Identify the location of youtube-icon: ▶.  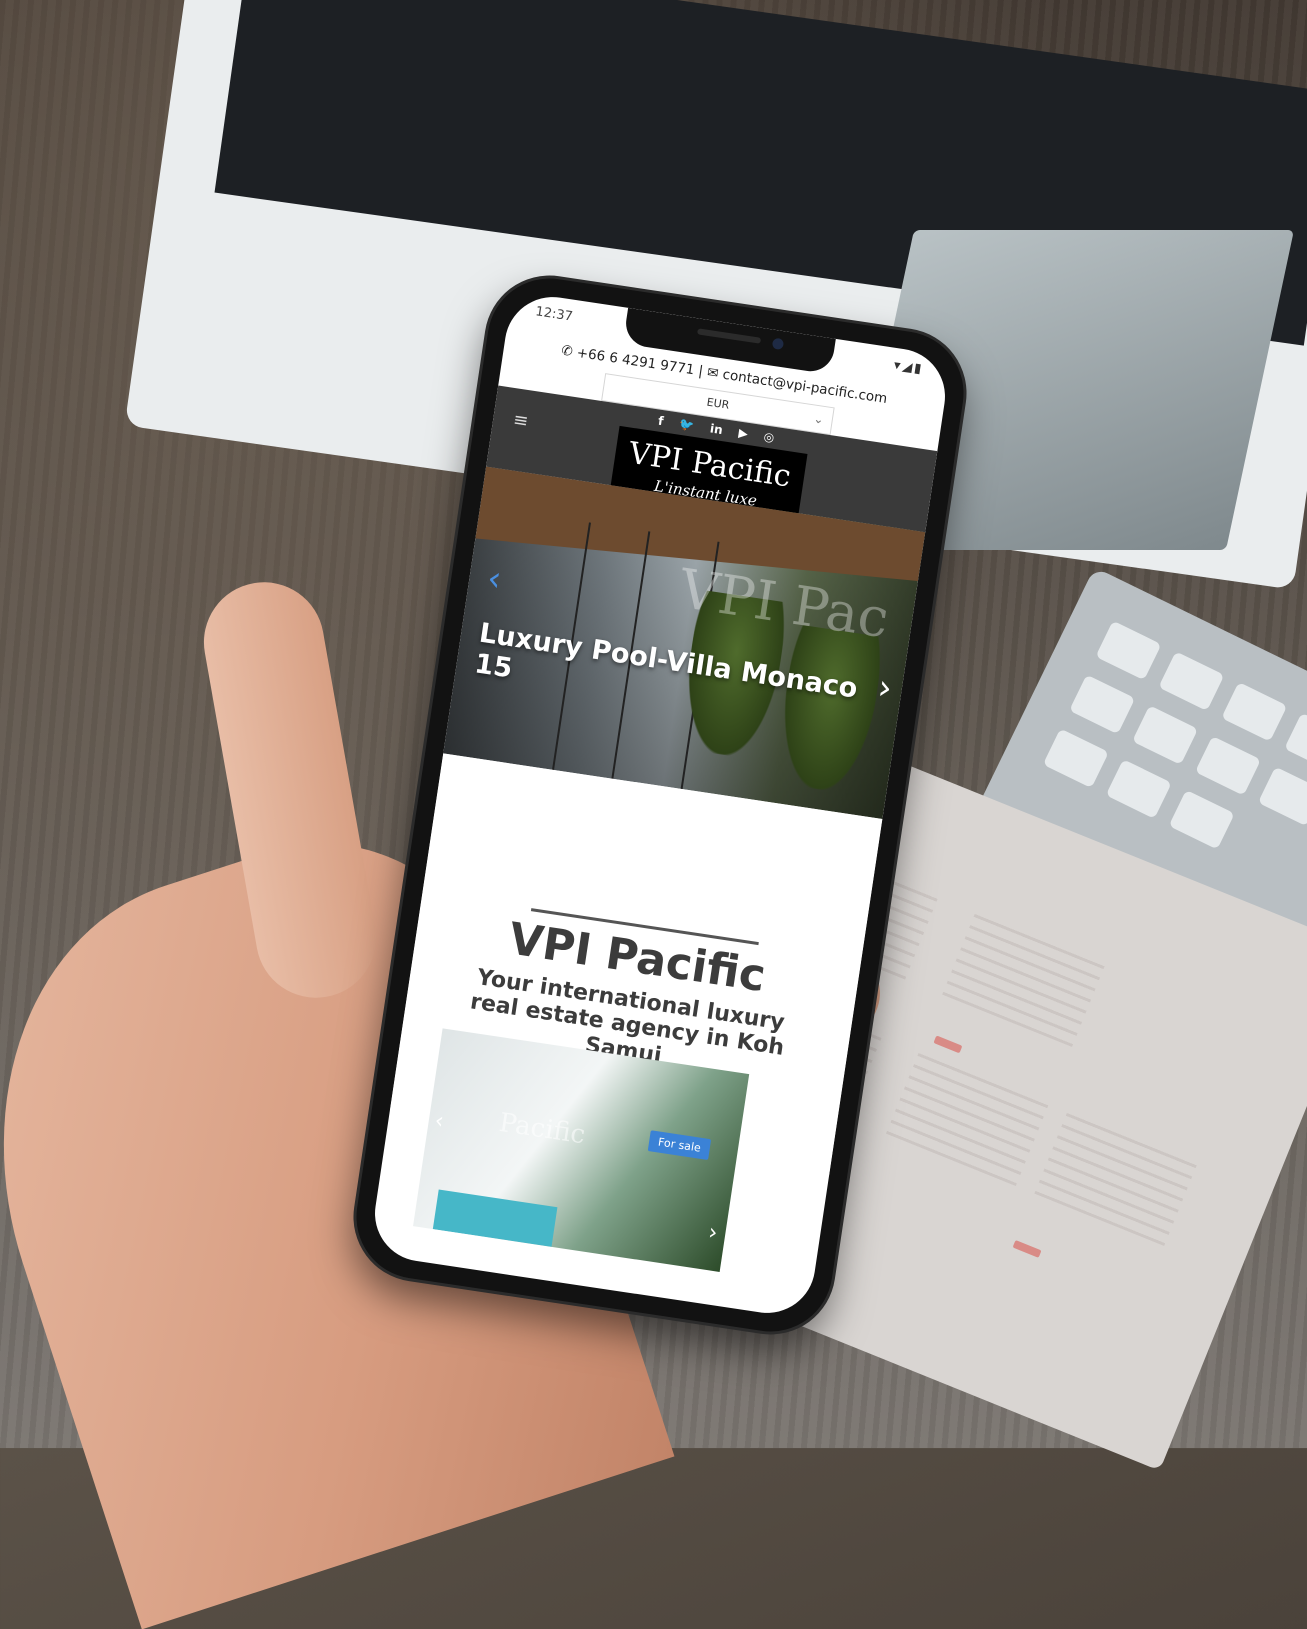
(743, 433).